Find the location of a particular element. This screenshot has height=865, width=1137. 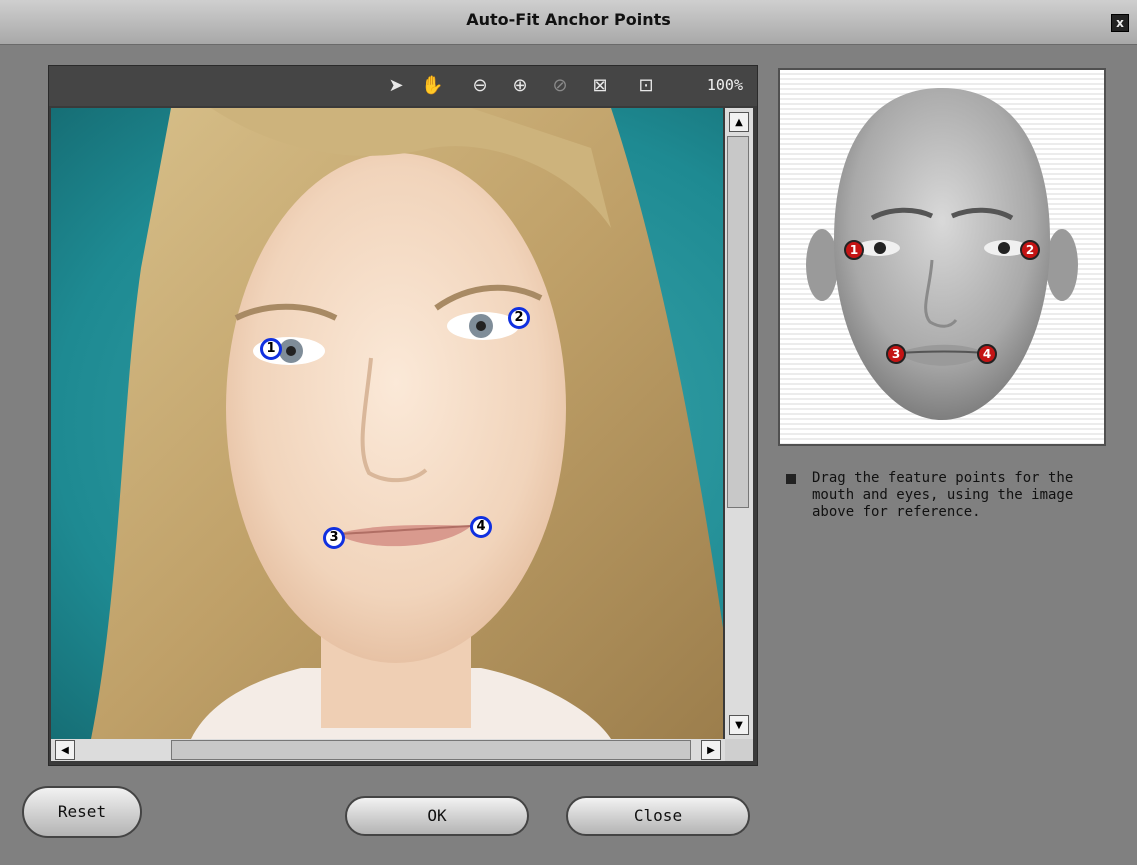

scroll-right-button: ▶ is located at coordinates (711, 750).